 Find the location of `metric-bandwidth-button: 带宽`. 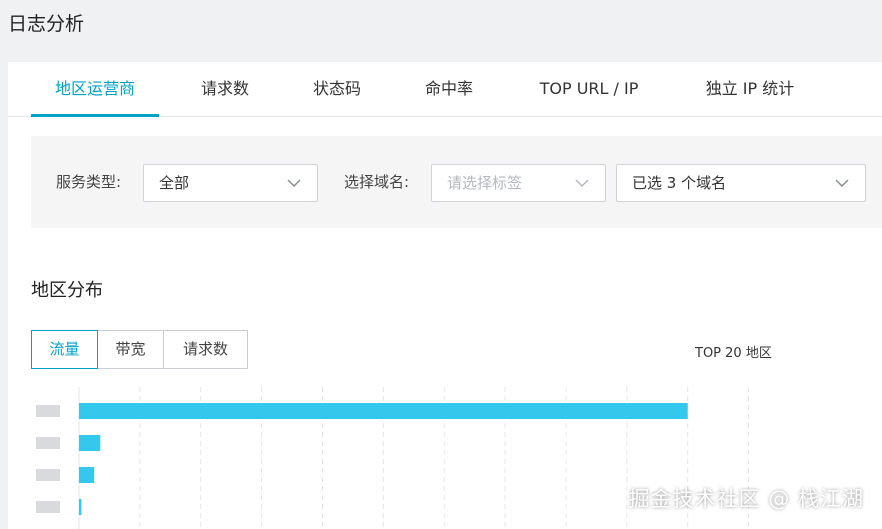

metric-bandwidth-button: 带宽 is located at coordinates (130, 349).